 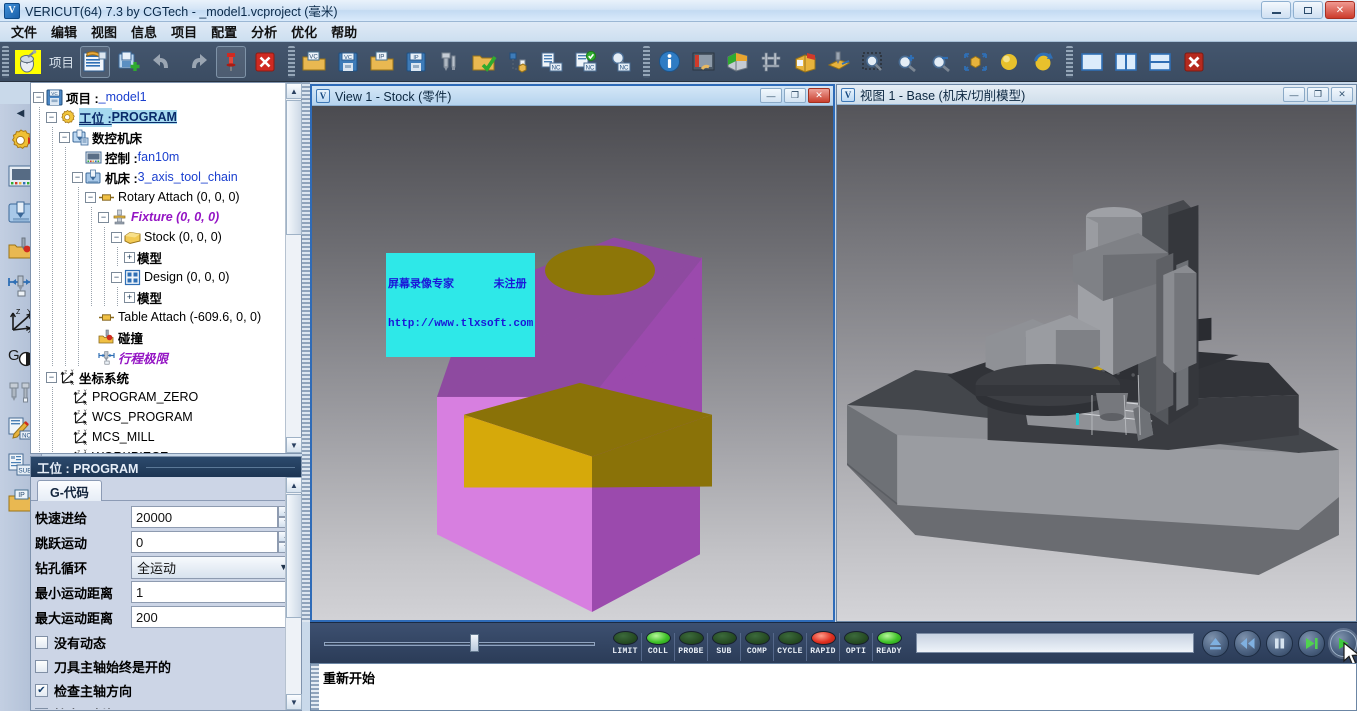 I want to click on nc-program-check-button: NC, so click(x=586, y=62).